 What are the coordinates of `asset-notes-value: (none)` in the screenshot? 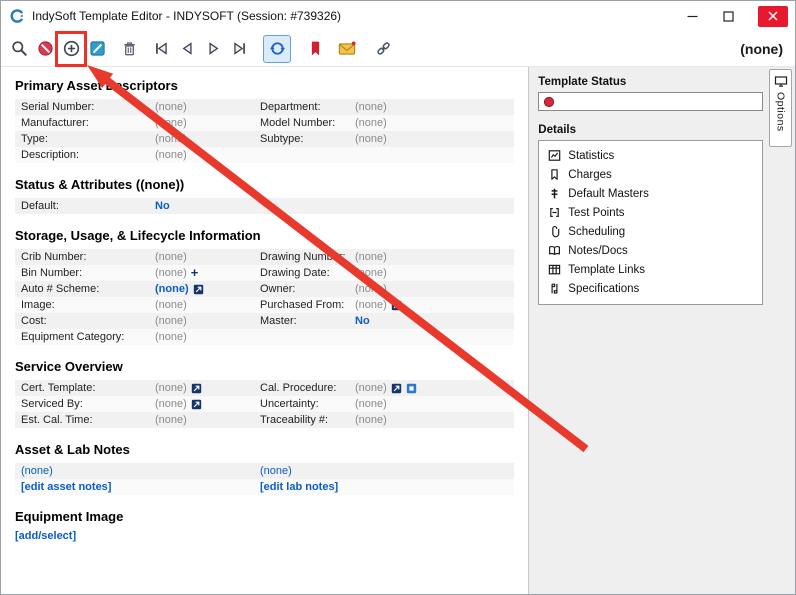 It's located at (37, 471).